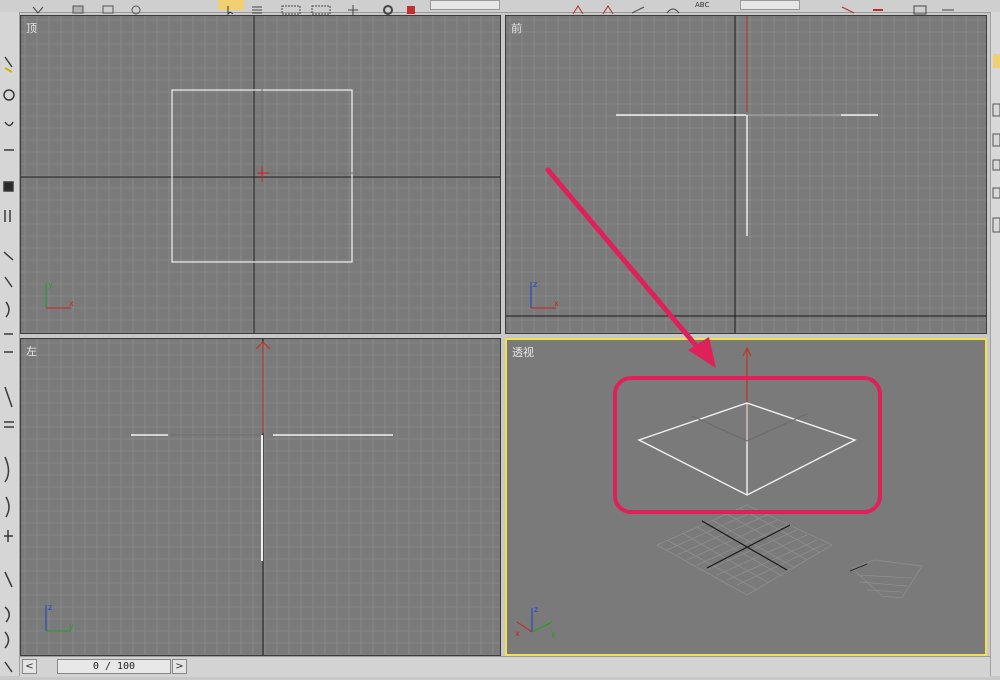  I want to click on axis-gizmo-top: y x, so click(59, 294).